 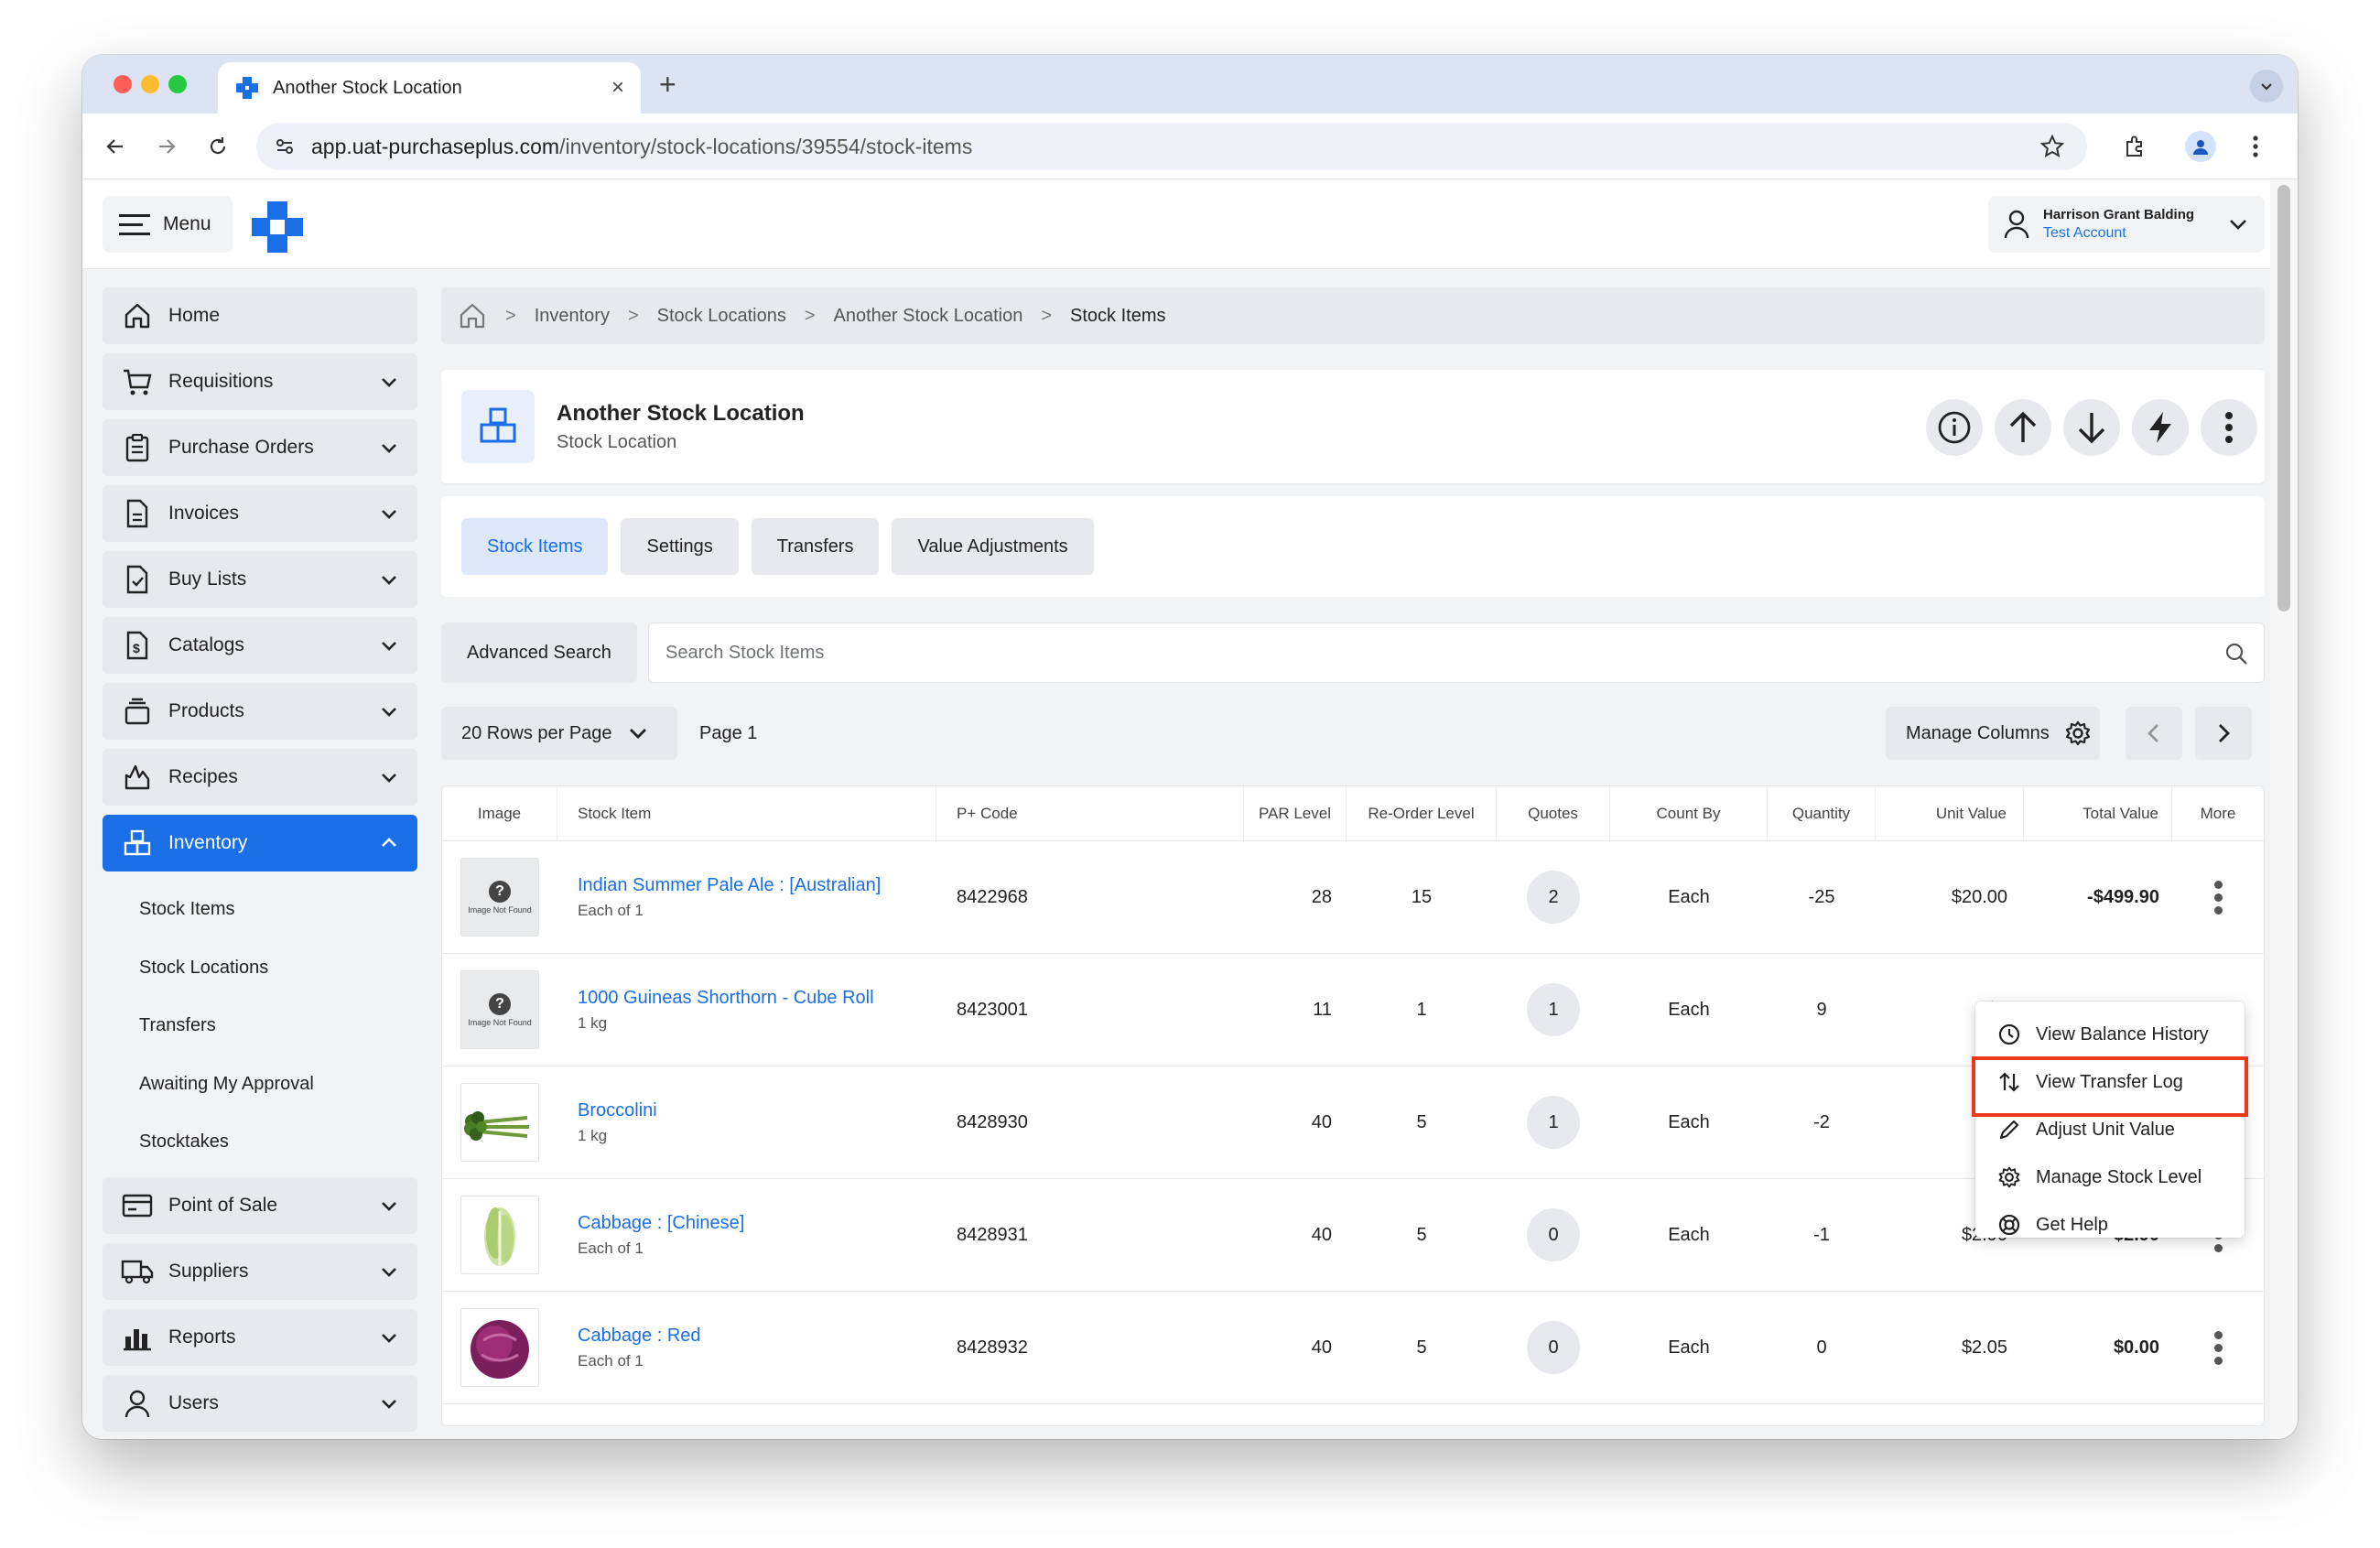 What do you see at coordinates (260, 1271) in the screenshot?
I see `sidebar-item-suppliers: Suppliers` at bounding box center [260, 1271].